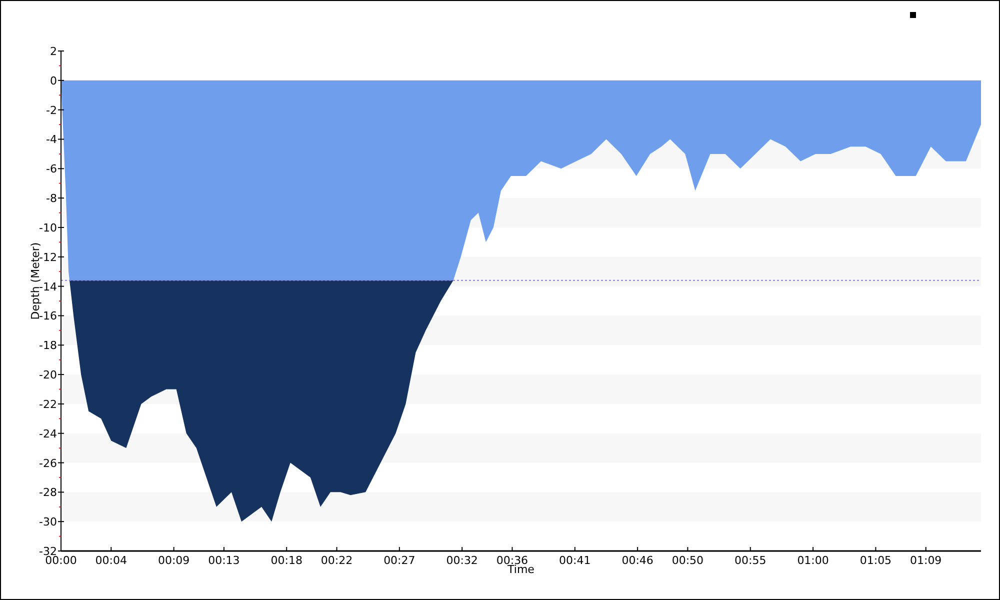  Describe the element at coordinates (462, 560) in the screenshot. I see `x-tick-label: 00:32` at that location.